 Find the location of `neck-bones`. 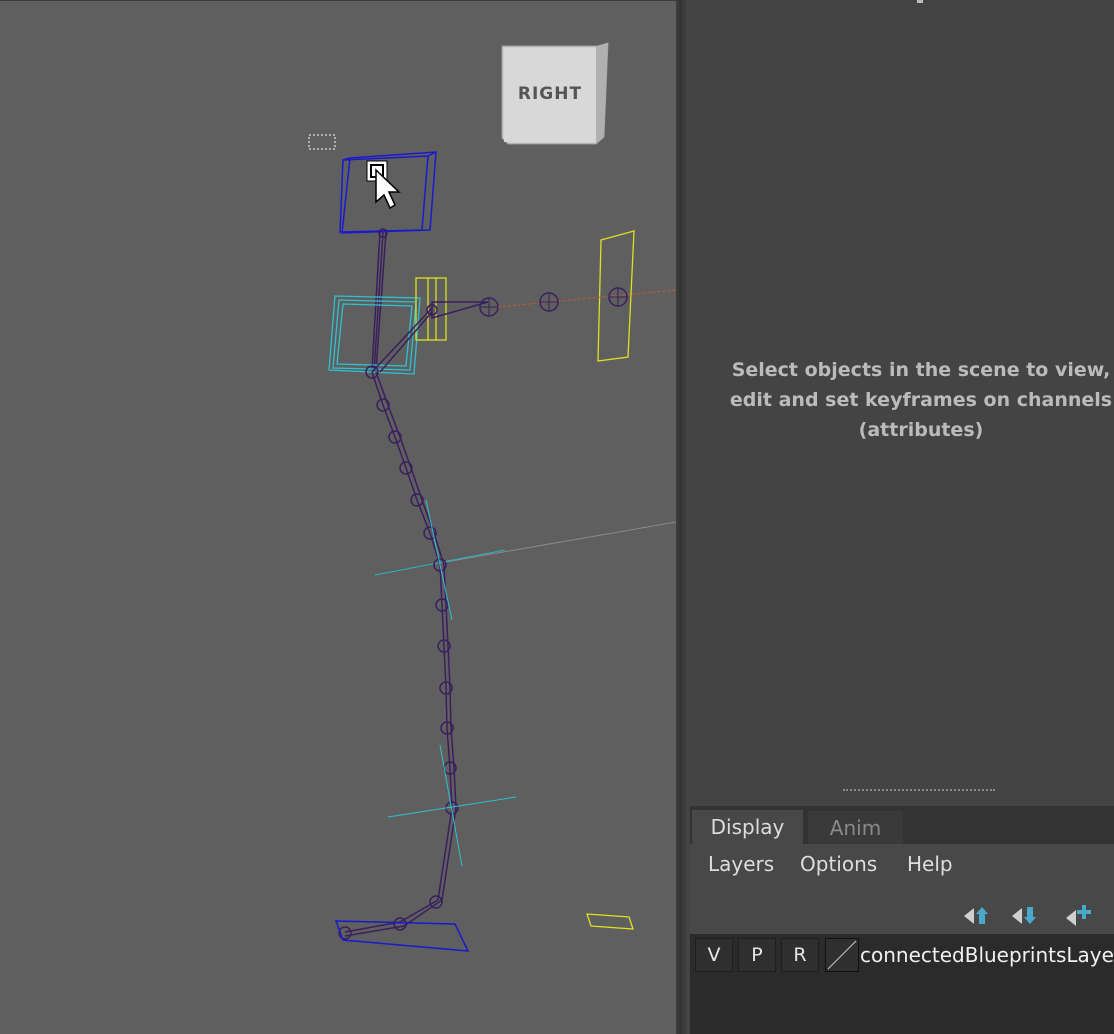

neck-bones is located at coordinates (379, 302).